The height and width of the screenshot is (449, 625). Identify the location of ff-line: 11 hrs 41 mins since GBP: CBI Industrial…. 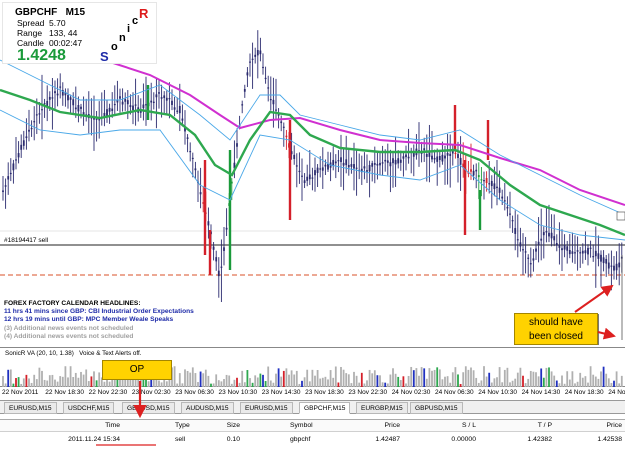
(99, 312).